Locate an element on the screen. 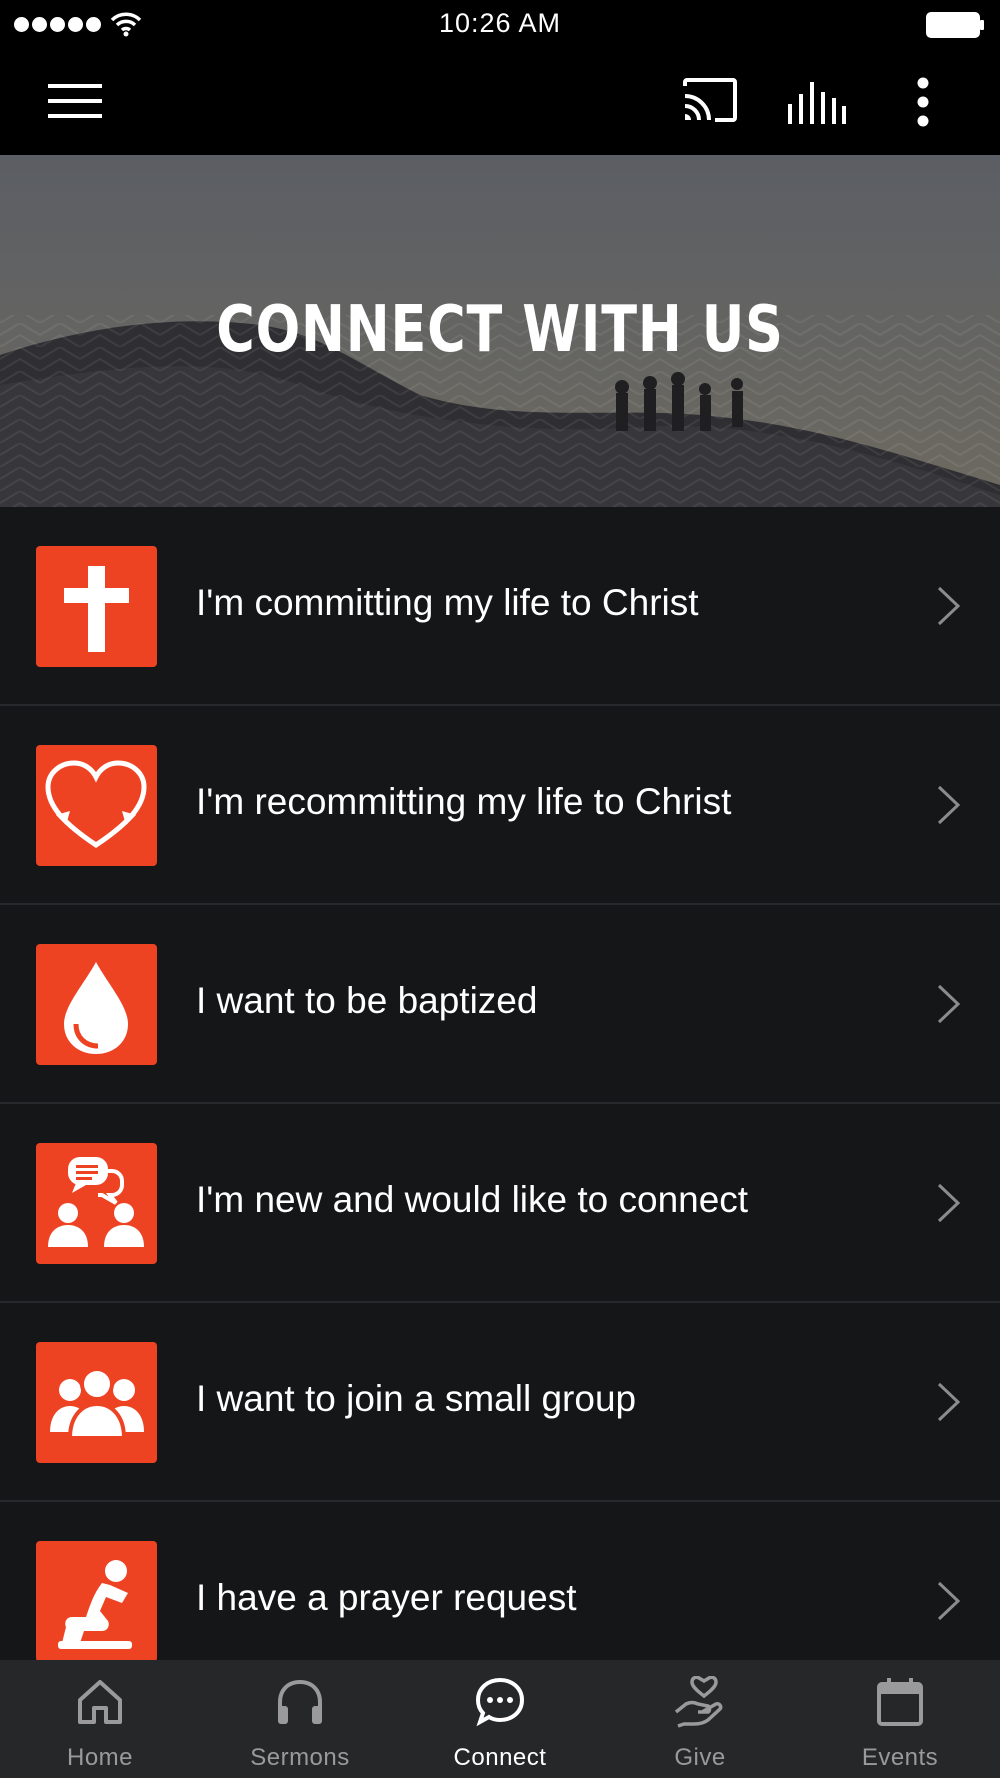 This screenshot has height=1778, width=1000. hero-title: CONNECT WITH US is located at coordinates (500, 330).